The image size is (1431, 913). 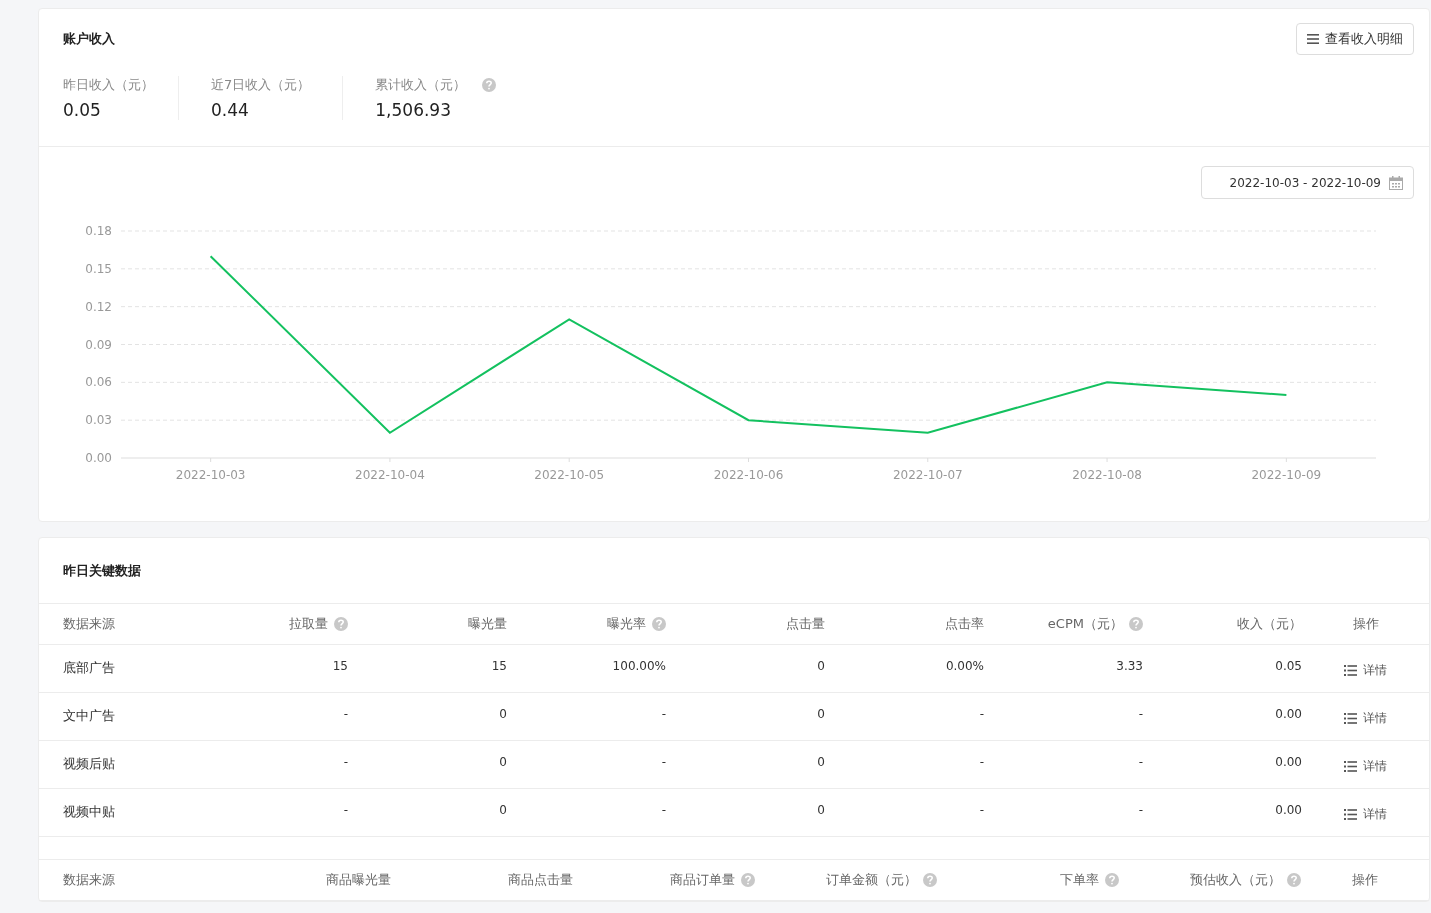 What do you see at coordinates (390, 475) in the screenshot?
I see `x-tick-label: 2022-10-04` at bounding box center [390, 475].